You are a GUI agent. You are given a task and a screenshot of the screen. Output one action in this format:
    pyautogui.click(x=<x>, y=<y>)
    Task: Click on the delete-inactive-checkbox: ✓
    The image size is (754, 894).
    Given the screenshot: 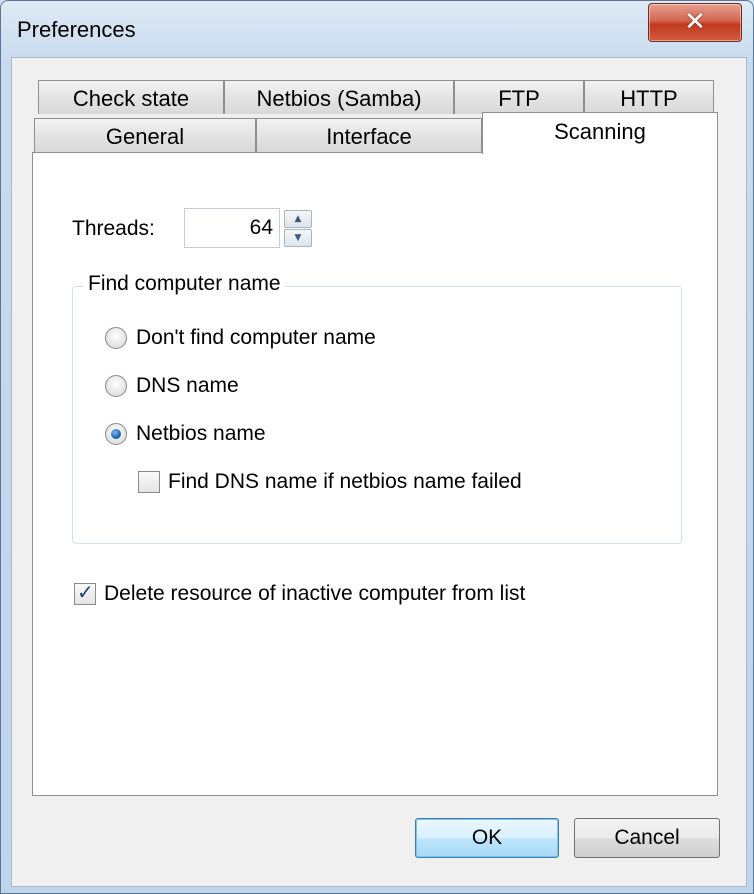 What is the action you would take?
    pyautogui.click(x=85, y=592)
    